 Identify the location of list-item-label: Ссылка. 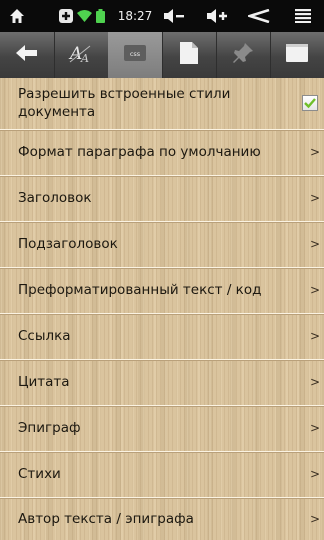
(44, 336).